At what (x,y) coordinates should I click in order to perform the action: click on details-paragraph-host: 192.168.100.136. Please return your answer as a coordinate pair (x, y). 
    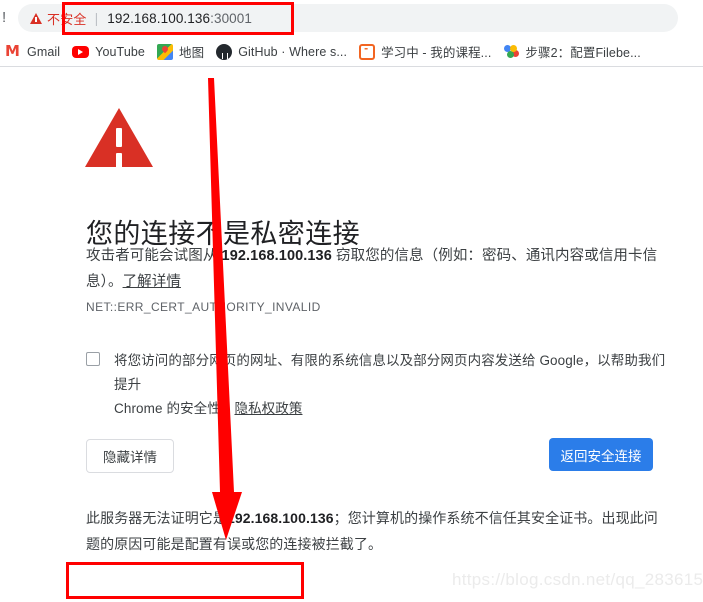
    Looking at the image, I should click on (280, 518).